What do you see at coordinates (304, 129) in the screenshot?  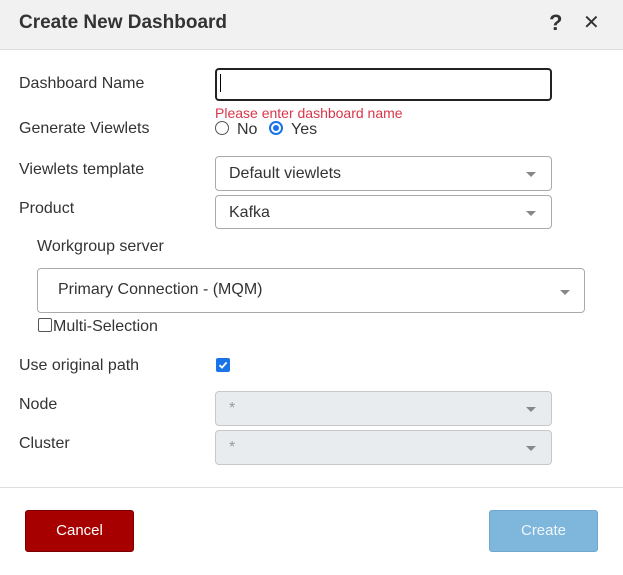 I see `radio-yes-label: Yes` at bounding box center [304, 129].